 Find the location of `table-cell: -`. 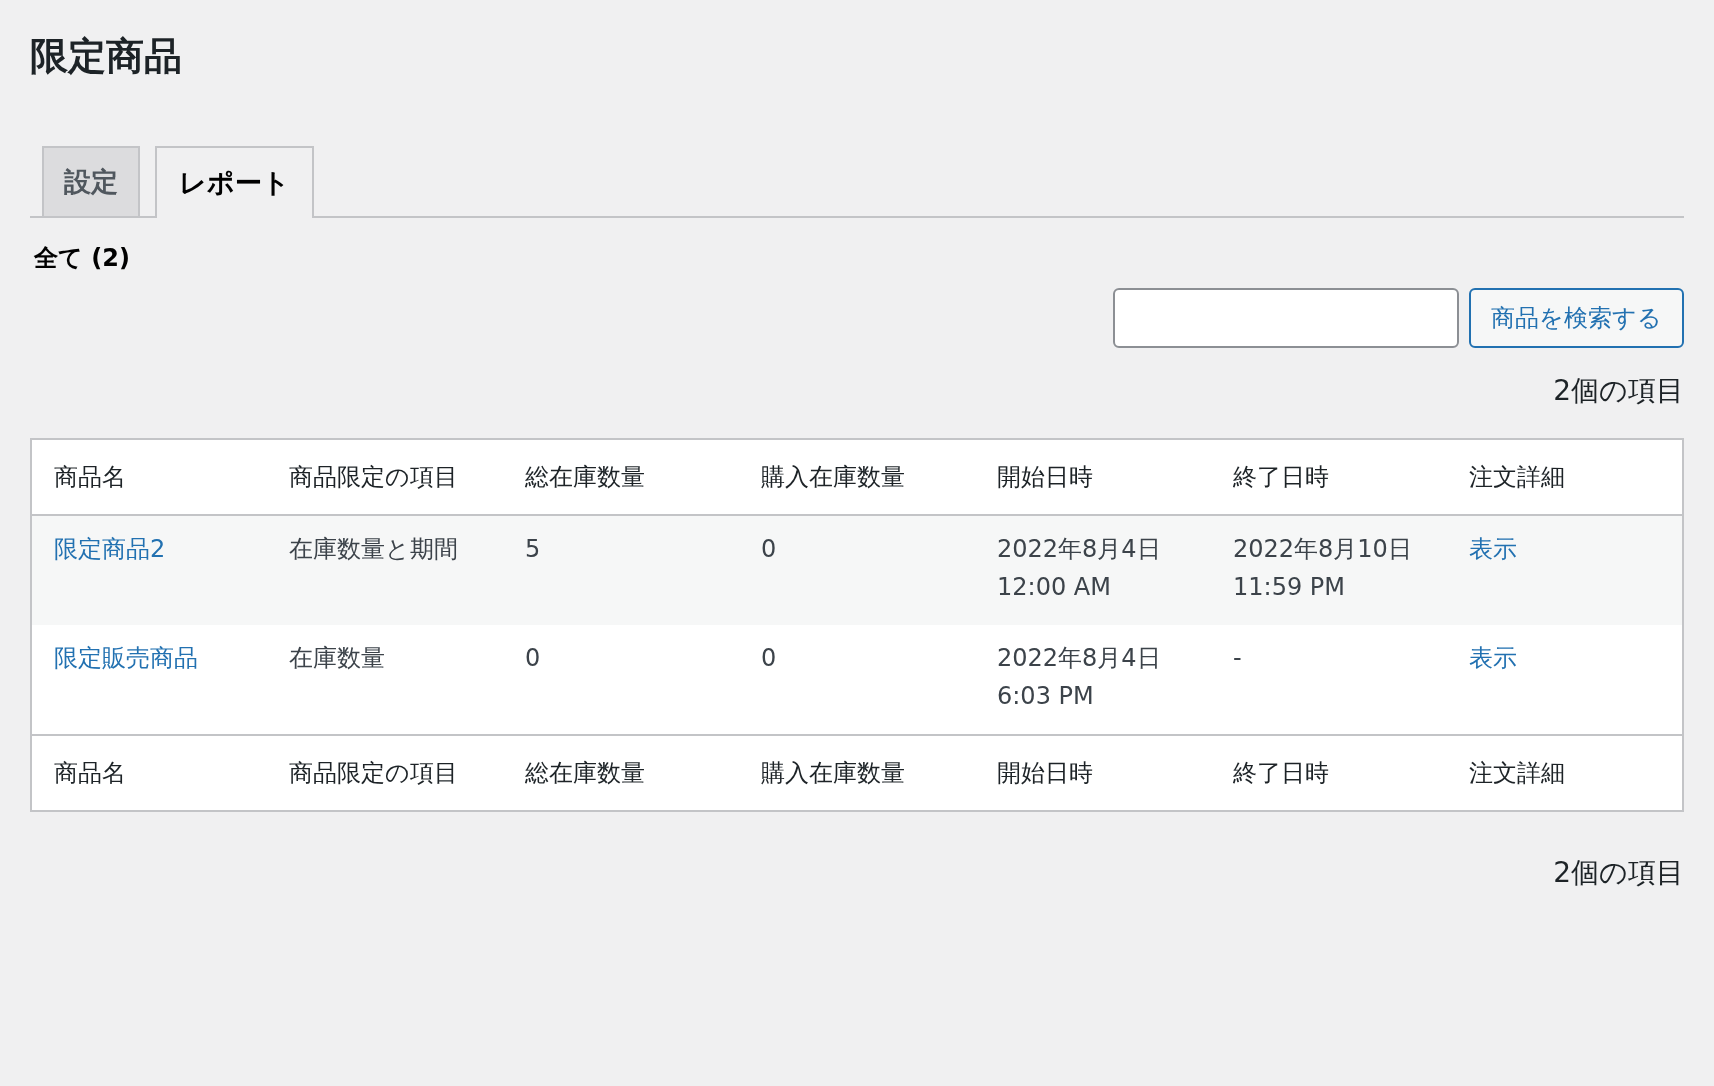

table-cell: - is located at coordinates (1329, 680).